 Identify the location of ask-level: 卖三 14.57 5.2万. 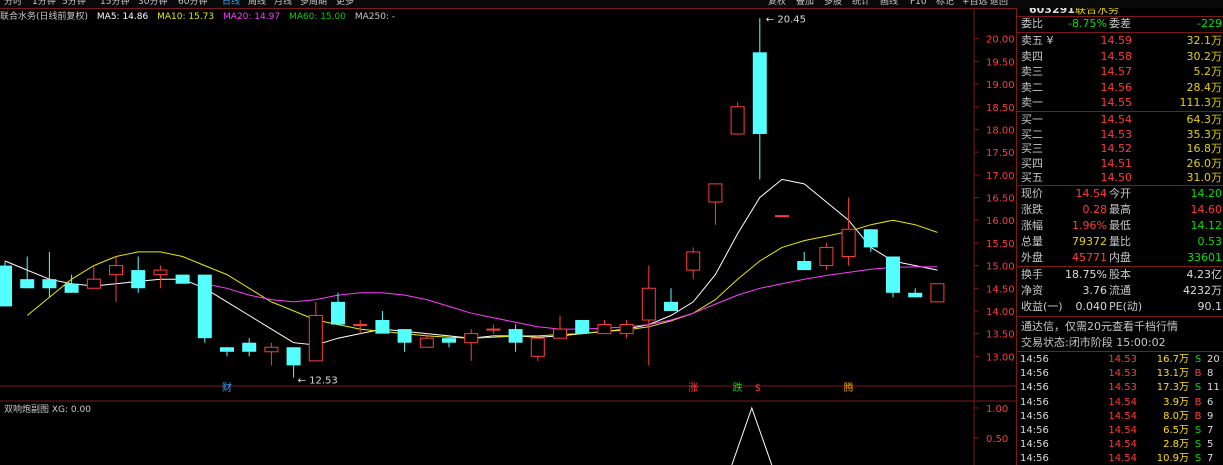
(1120, 72).